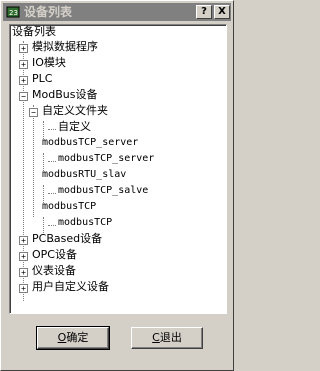 The width and height of the screenshot is (320, 371). Describe the element at coordinates (48, 12) in the screenshot. I see `window-title: 设备列表` at that location.